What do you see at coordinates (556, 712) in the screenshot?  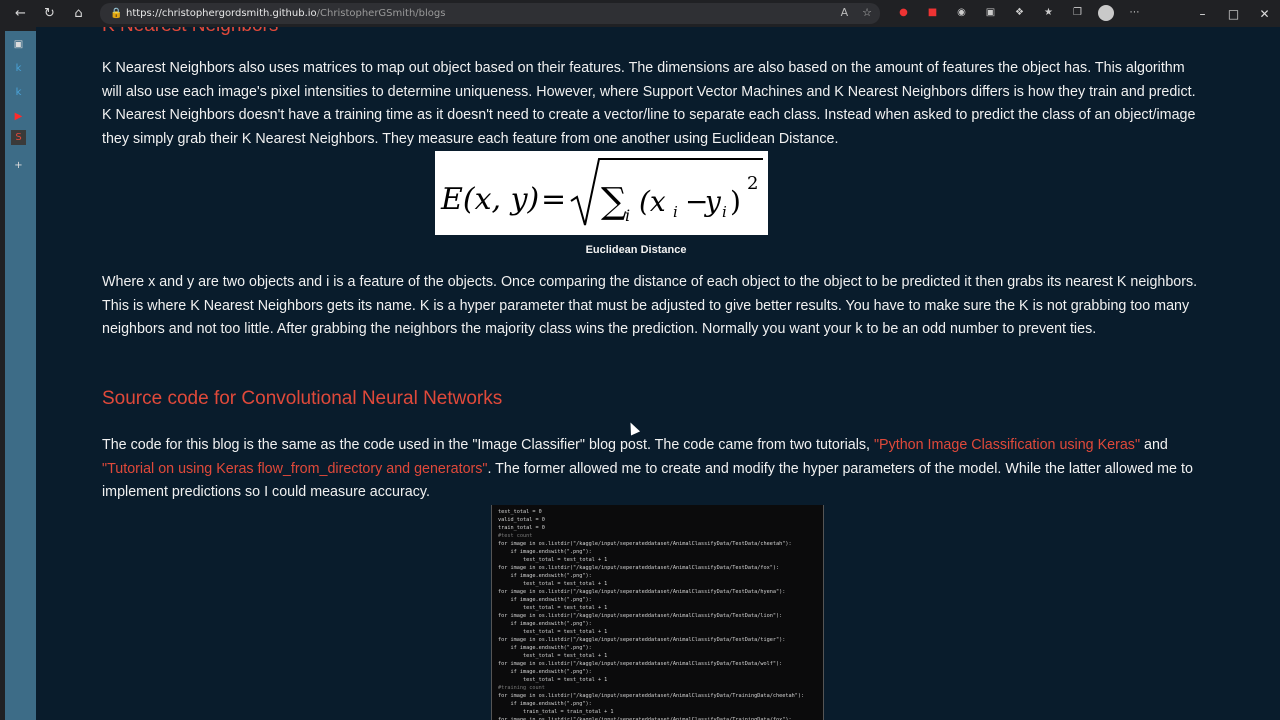 I see `code-line: train_total = train_total + 1` at bounding box center [556, 712].